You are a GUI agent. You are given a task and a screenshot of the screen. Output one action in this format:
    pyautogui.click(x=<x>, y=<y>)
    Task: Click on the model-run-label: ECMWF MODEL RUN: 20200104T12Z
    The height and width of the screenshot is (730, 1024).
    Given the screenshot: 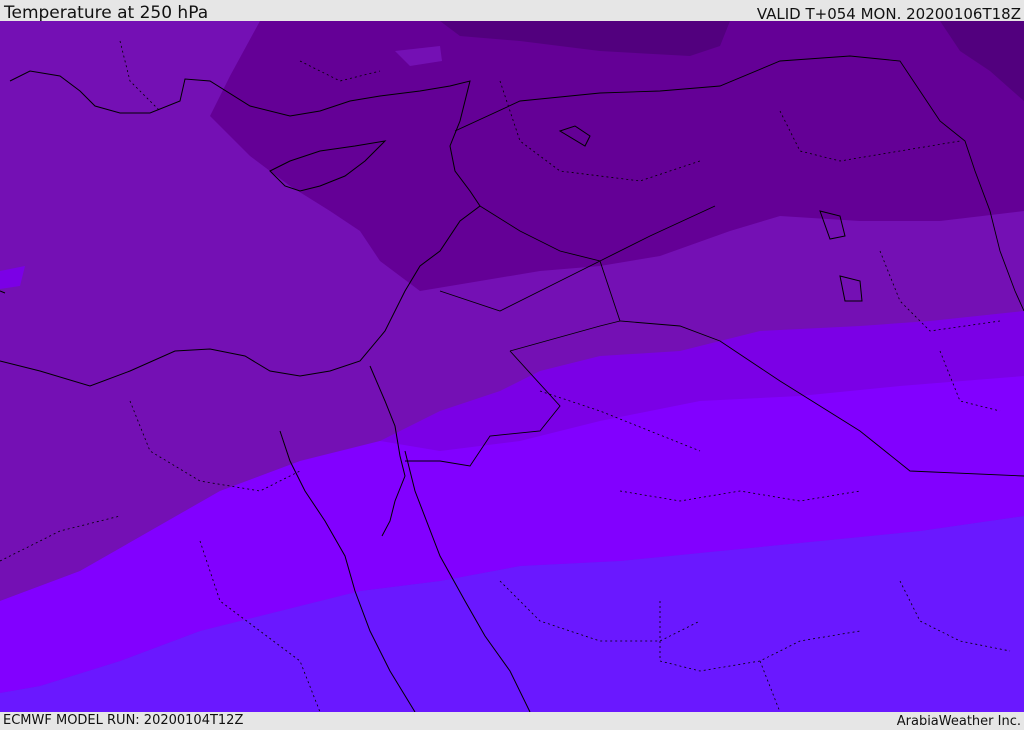 What is the action you would take?
    pyautogui.click(x=123, y=720)
    